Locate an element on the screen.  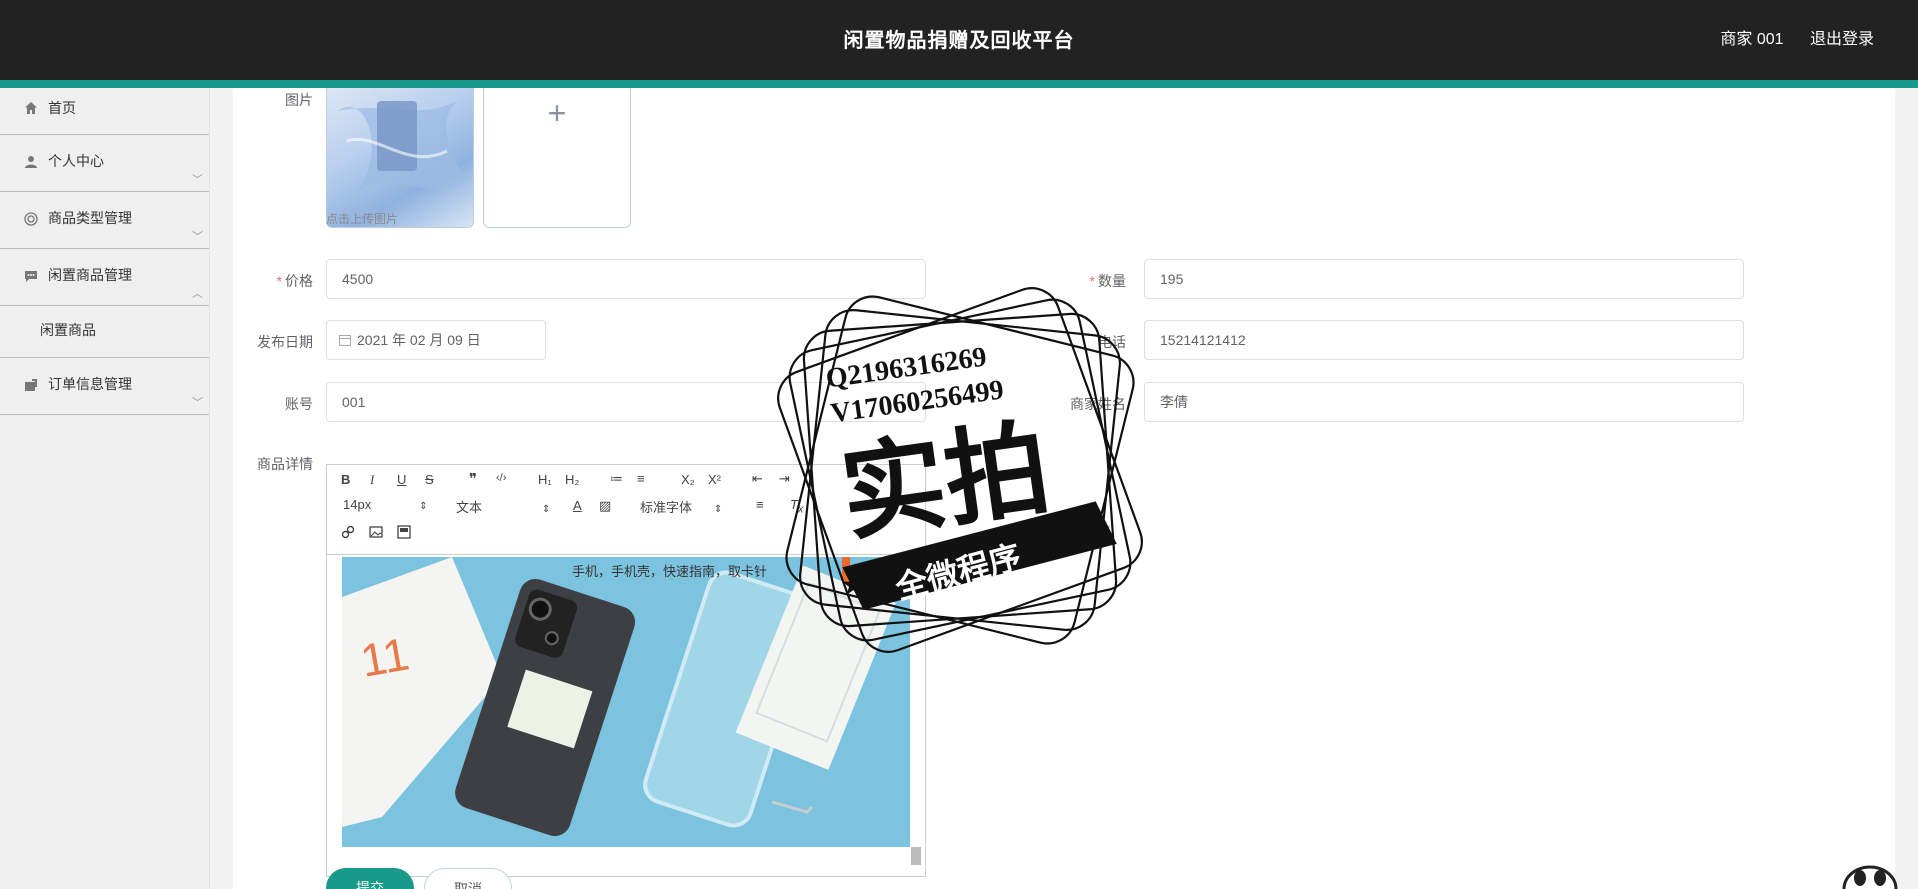
sidebar-item-orders: 订单信息管理 ﹀ is located at coordinates (104, 386).